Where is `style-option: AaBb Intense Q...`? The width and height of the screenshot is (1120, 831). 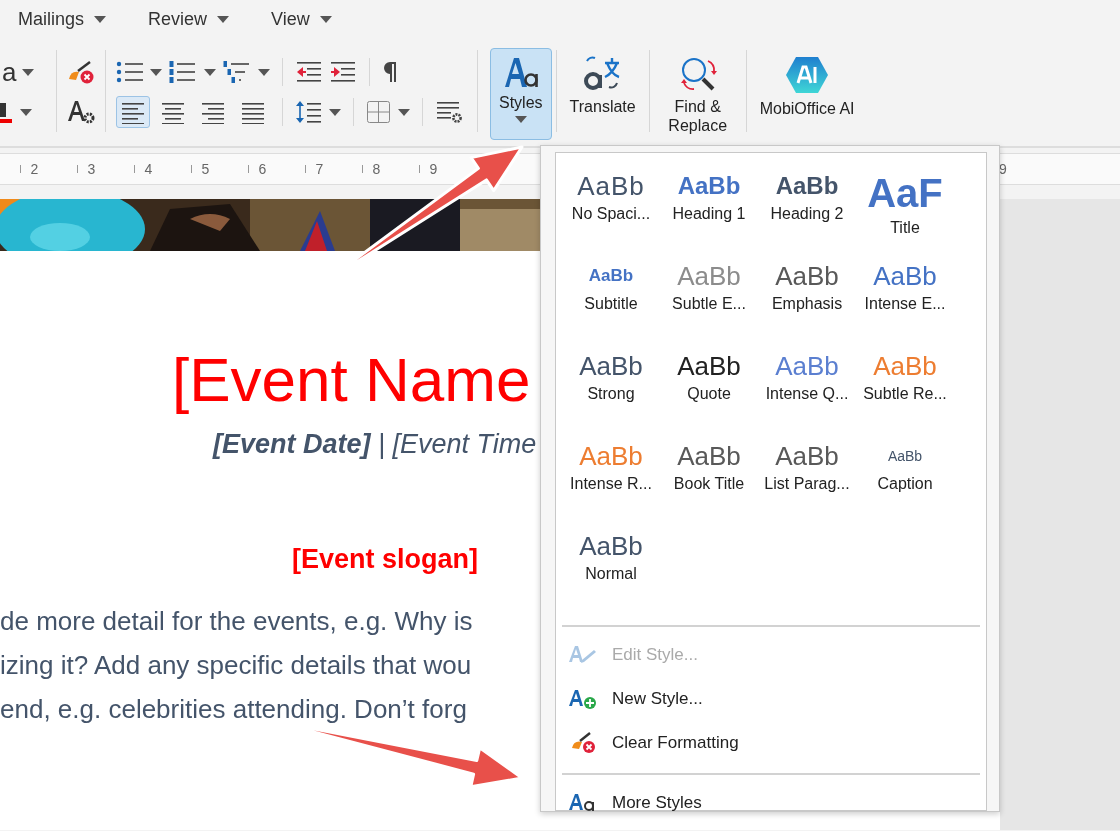
style-option: AaBb Intense Q... is located at coordinates (807, 392).